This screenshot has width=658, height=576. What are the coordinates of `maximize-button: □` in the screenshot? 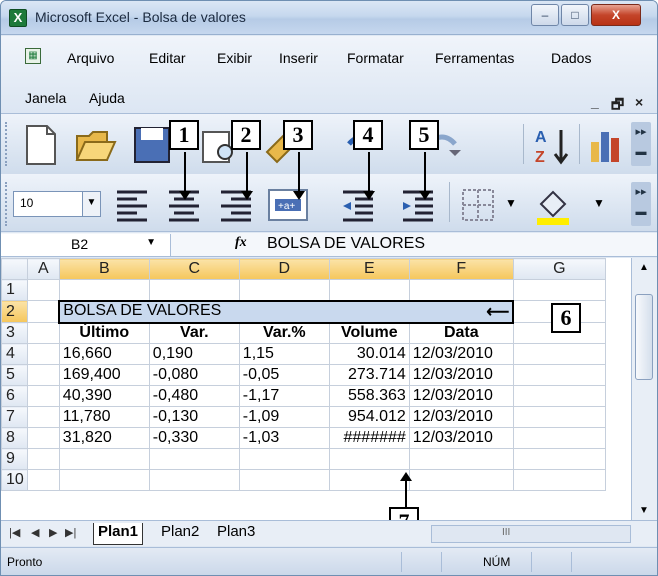 It's located at (575, 15).